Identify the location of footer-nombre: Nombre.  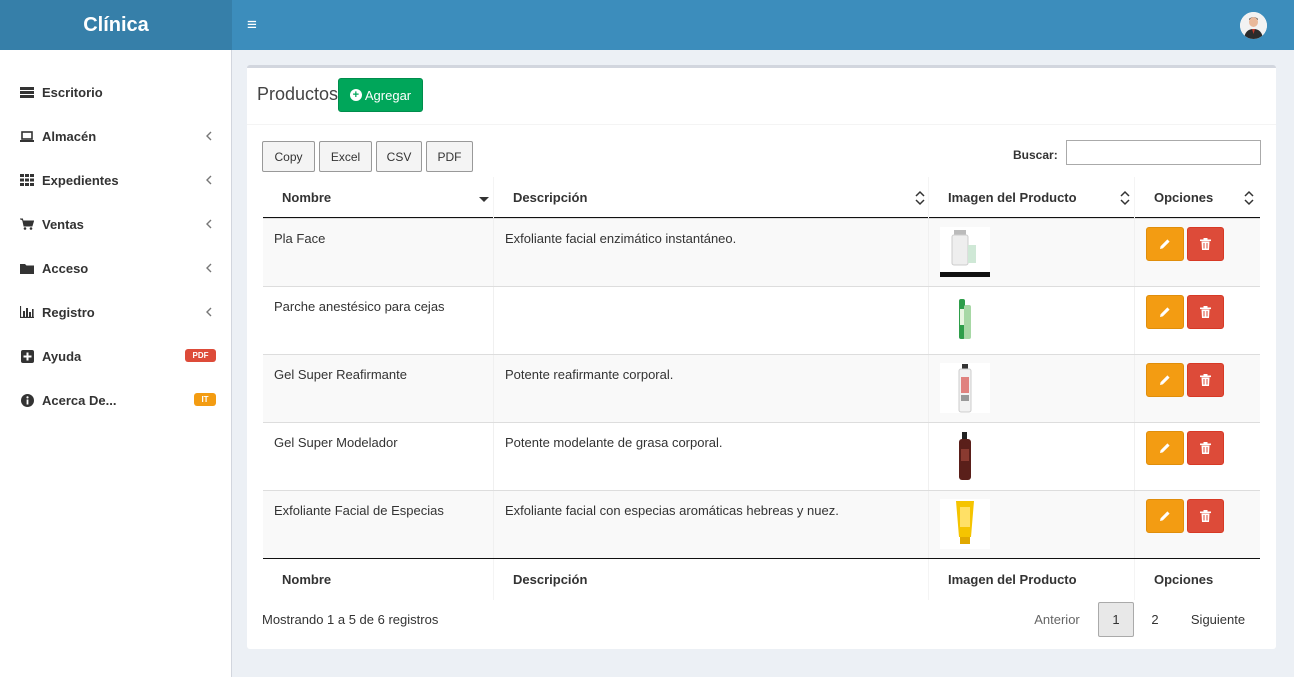
(378, 579).